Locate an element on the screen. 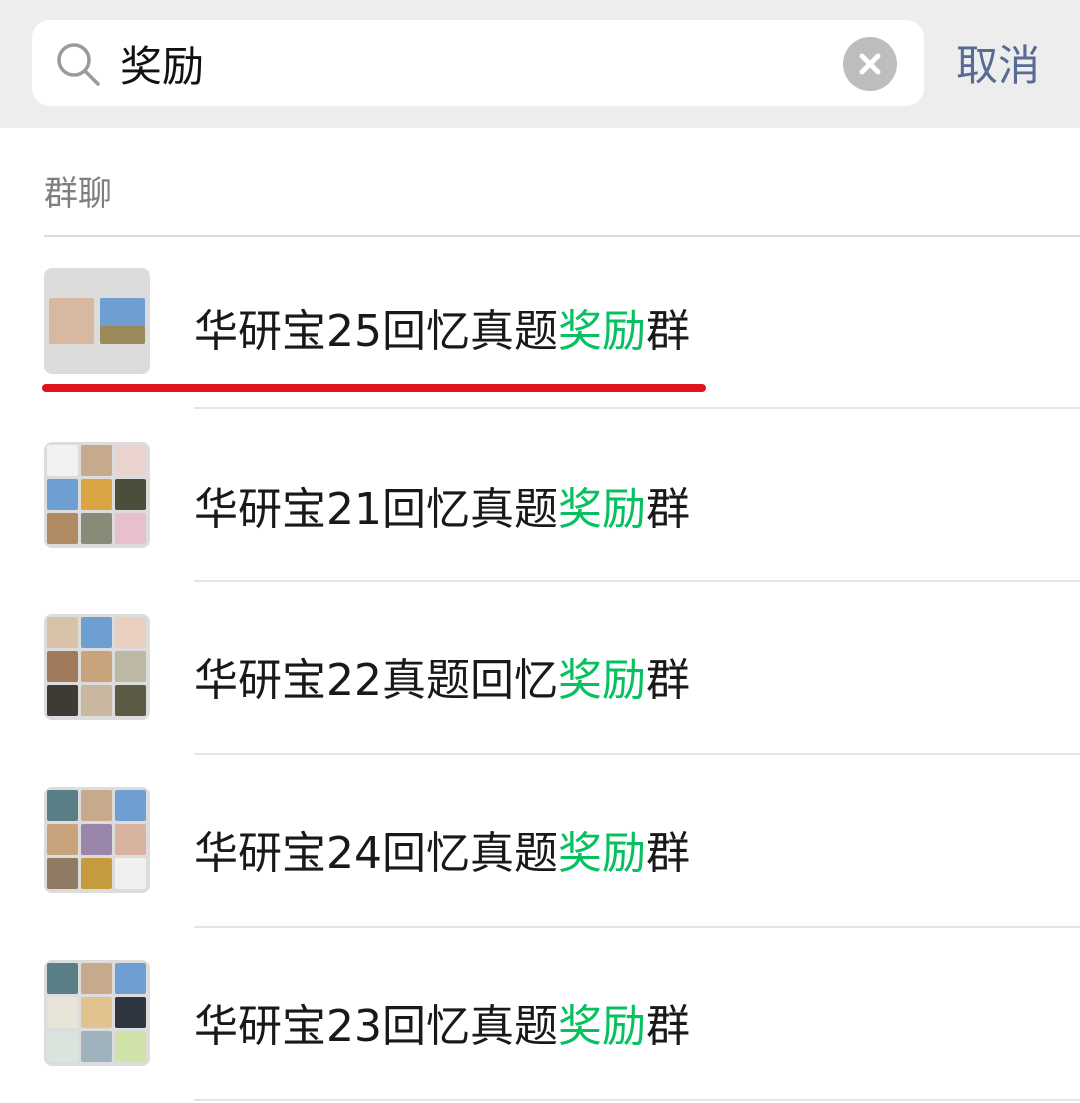  cancel-button: 取消 is located at coordinates (998, 66).